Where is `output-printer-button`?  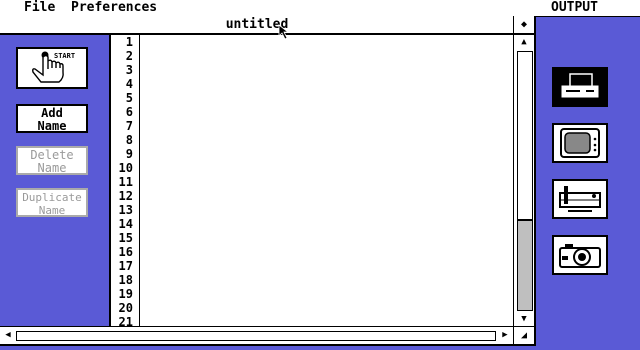
output-printer-button is located at coordinates (580, 87).